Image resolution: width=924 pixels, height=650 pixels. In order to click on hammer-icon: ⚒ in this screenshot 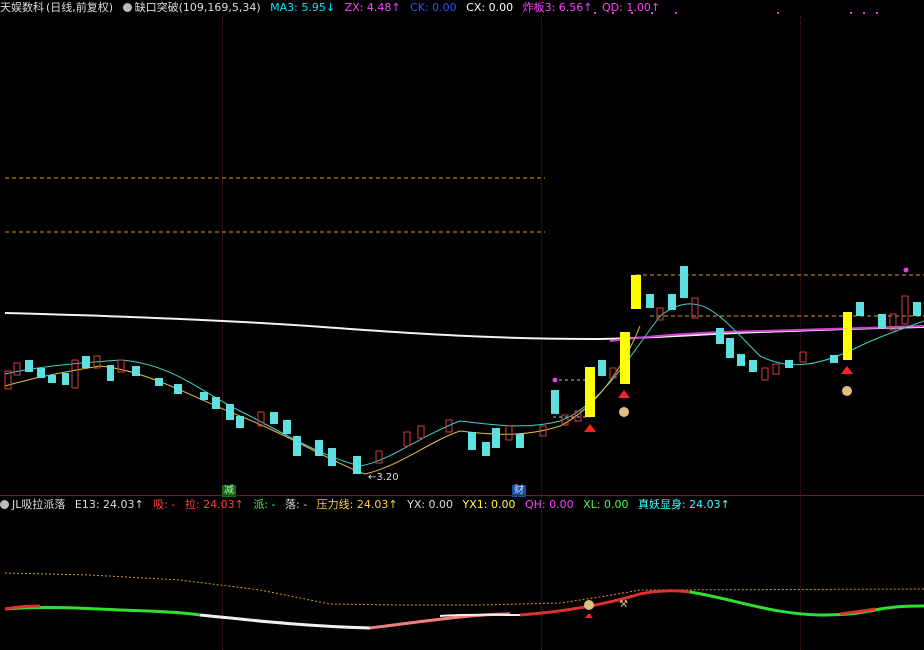, I will do `click(623, 604)`.